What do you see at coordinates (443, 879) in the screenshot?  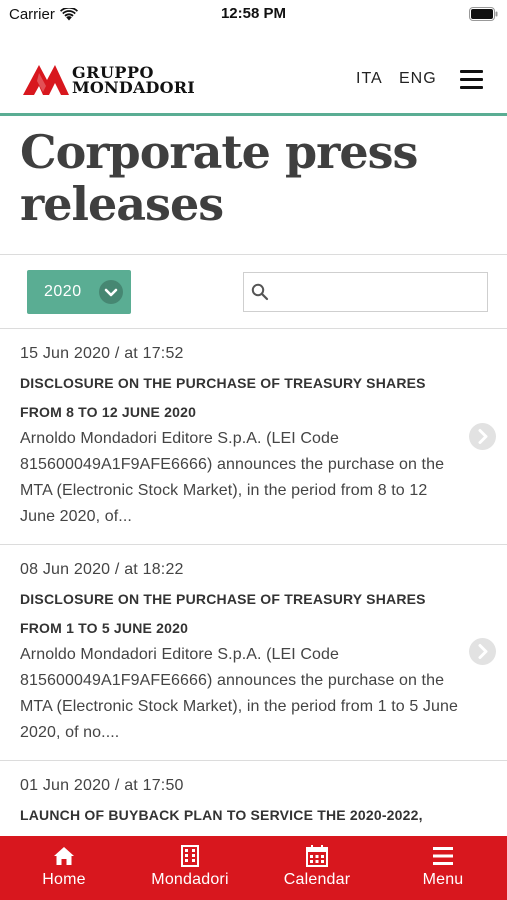 I see `tab-menu-label: Menu` at bounding box center [443, 879].